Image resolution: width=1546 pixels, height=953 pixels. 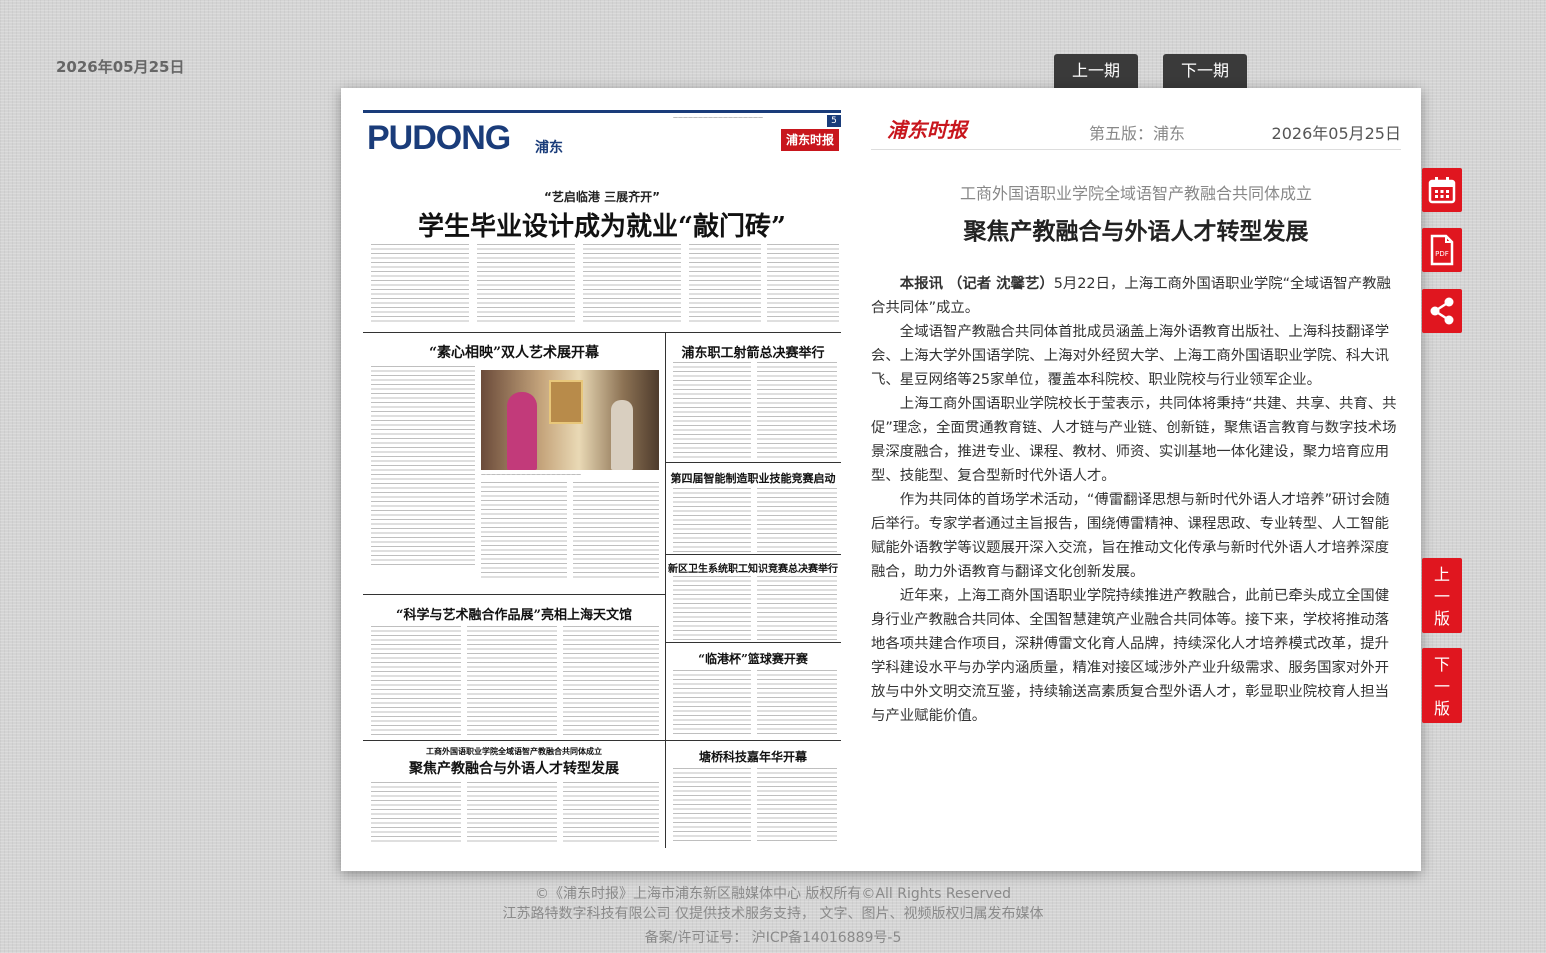 What do you see at coordinates (602, 196) in the screenshot?
I see `np-kicker: “艺启临港 三展齐开”` at bounding box center [602, 196].